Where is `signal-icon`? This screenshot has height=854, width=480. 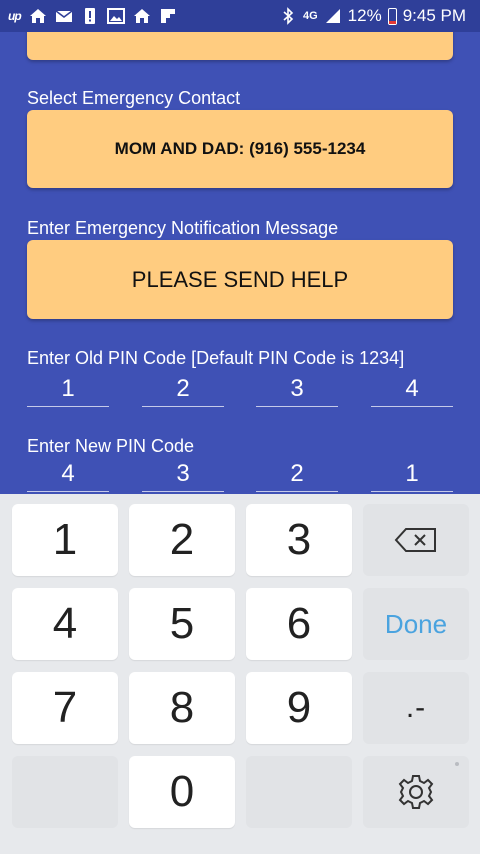
signal-icon is located at coordinates (332, 16).